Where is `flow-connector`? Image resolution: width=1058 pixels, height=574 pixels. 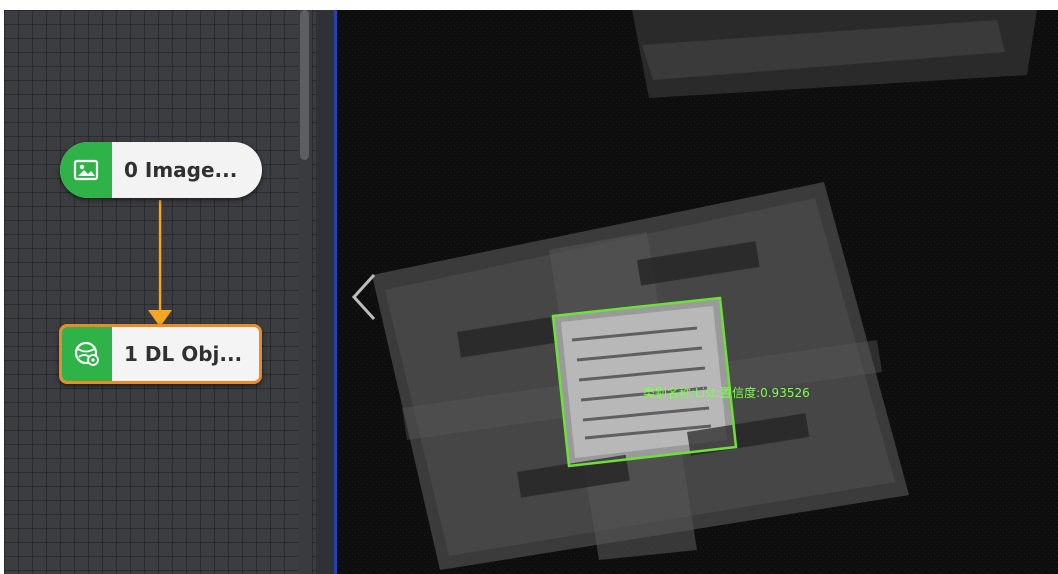 flow-connector is located at coordinates (160, 263).